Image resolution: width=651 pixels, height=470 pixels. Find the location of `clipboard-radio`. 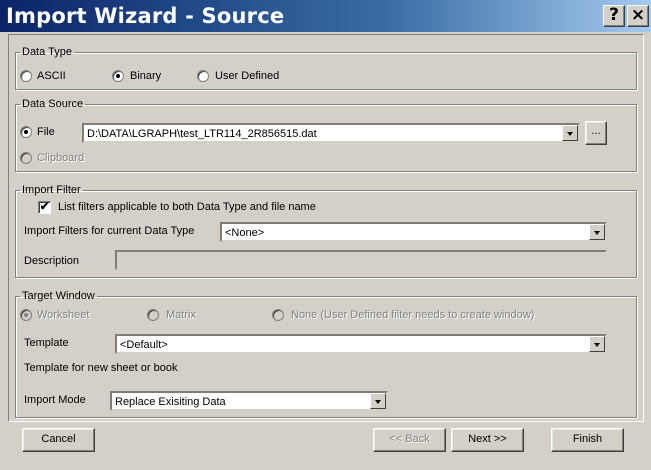

clipboard-radio is located at coordinates (26, 158).